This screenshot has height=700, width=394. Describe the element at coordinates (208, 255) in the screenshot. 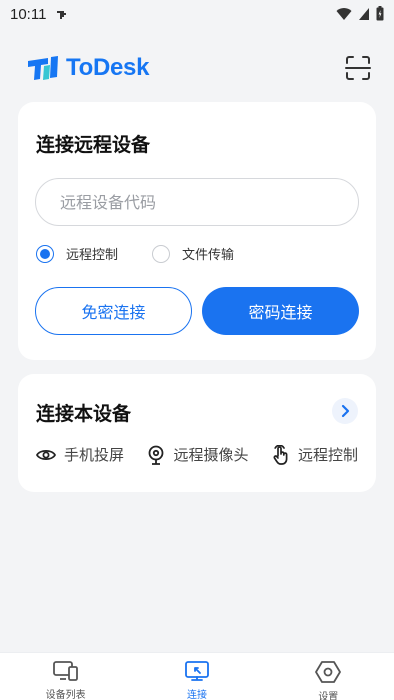

I see `mode-label: 文件传输` at that location.